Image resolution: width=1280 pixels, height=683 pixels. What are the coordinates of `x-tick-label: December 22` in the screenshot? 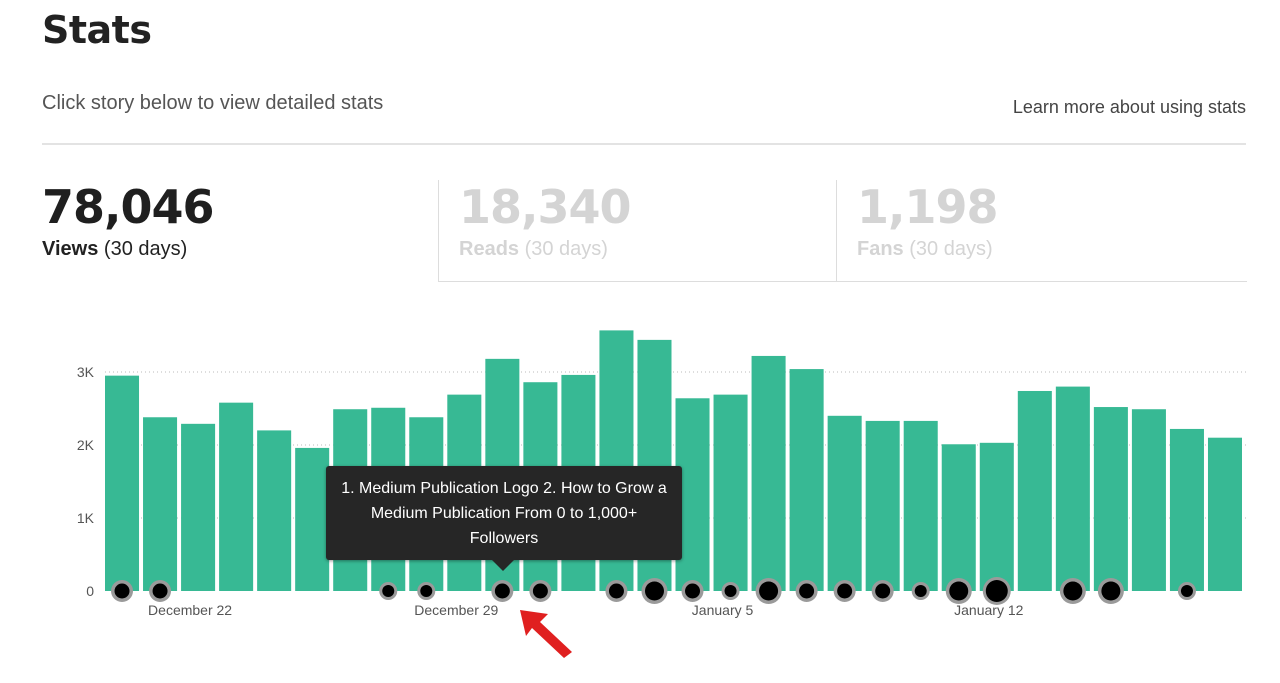 It's located at (190, 610).